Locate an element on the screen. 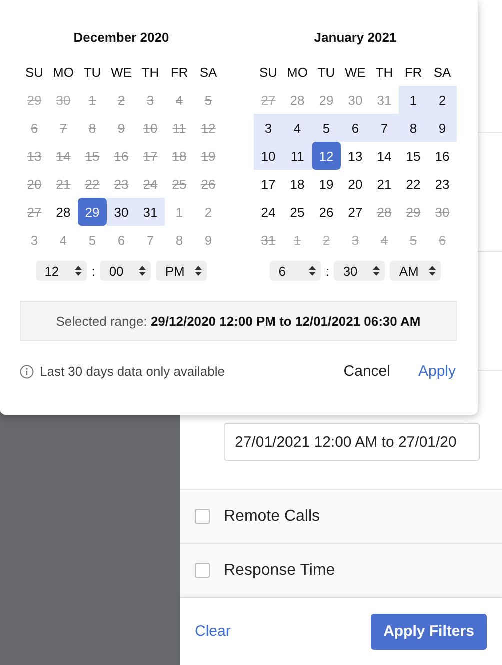 This screenshot has width=502, height=665. minute-select: 00 is located at coordinates (126, 271).